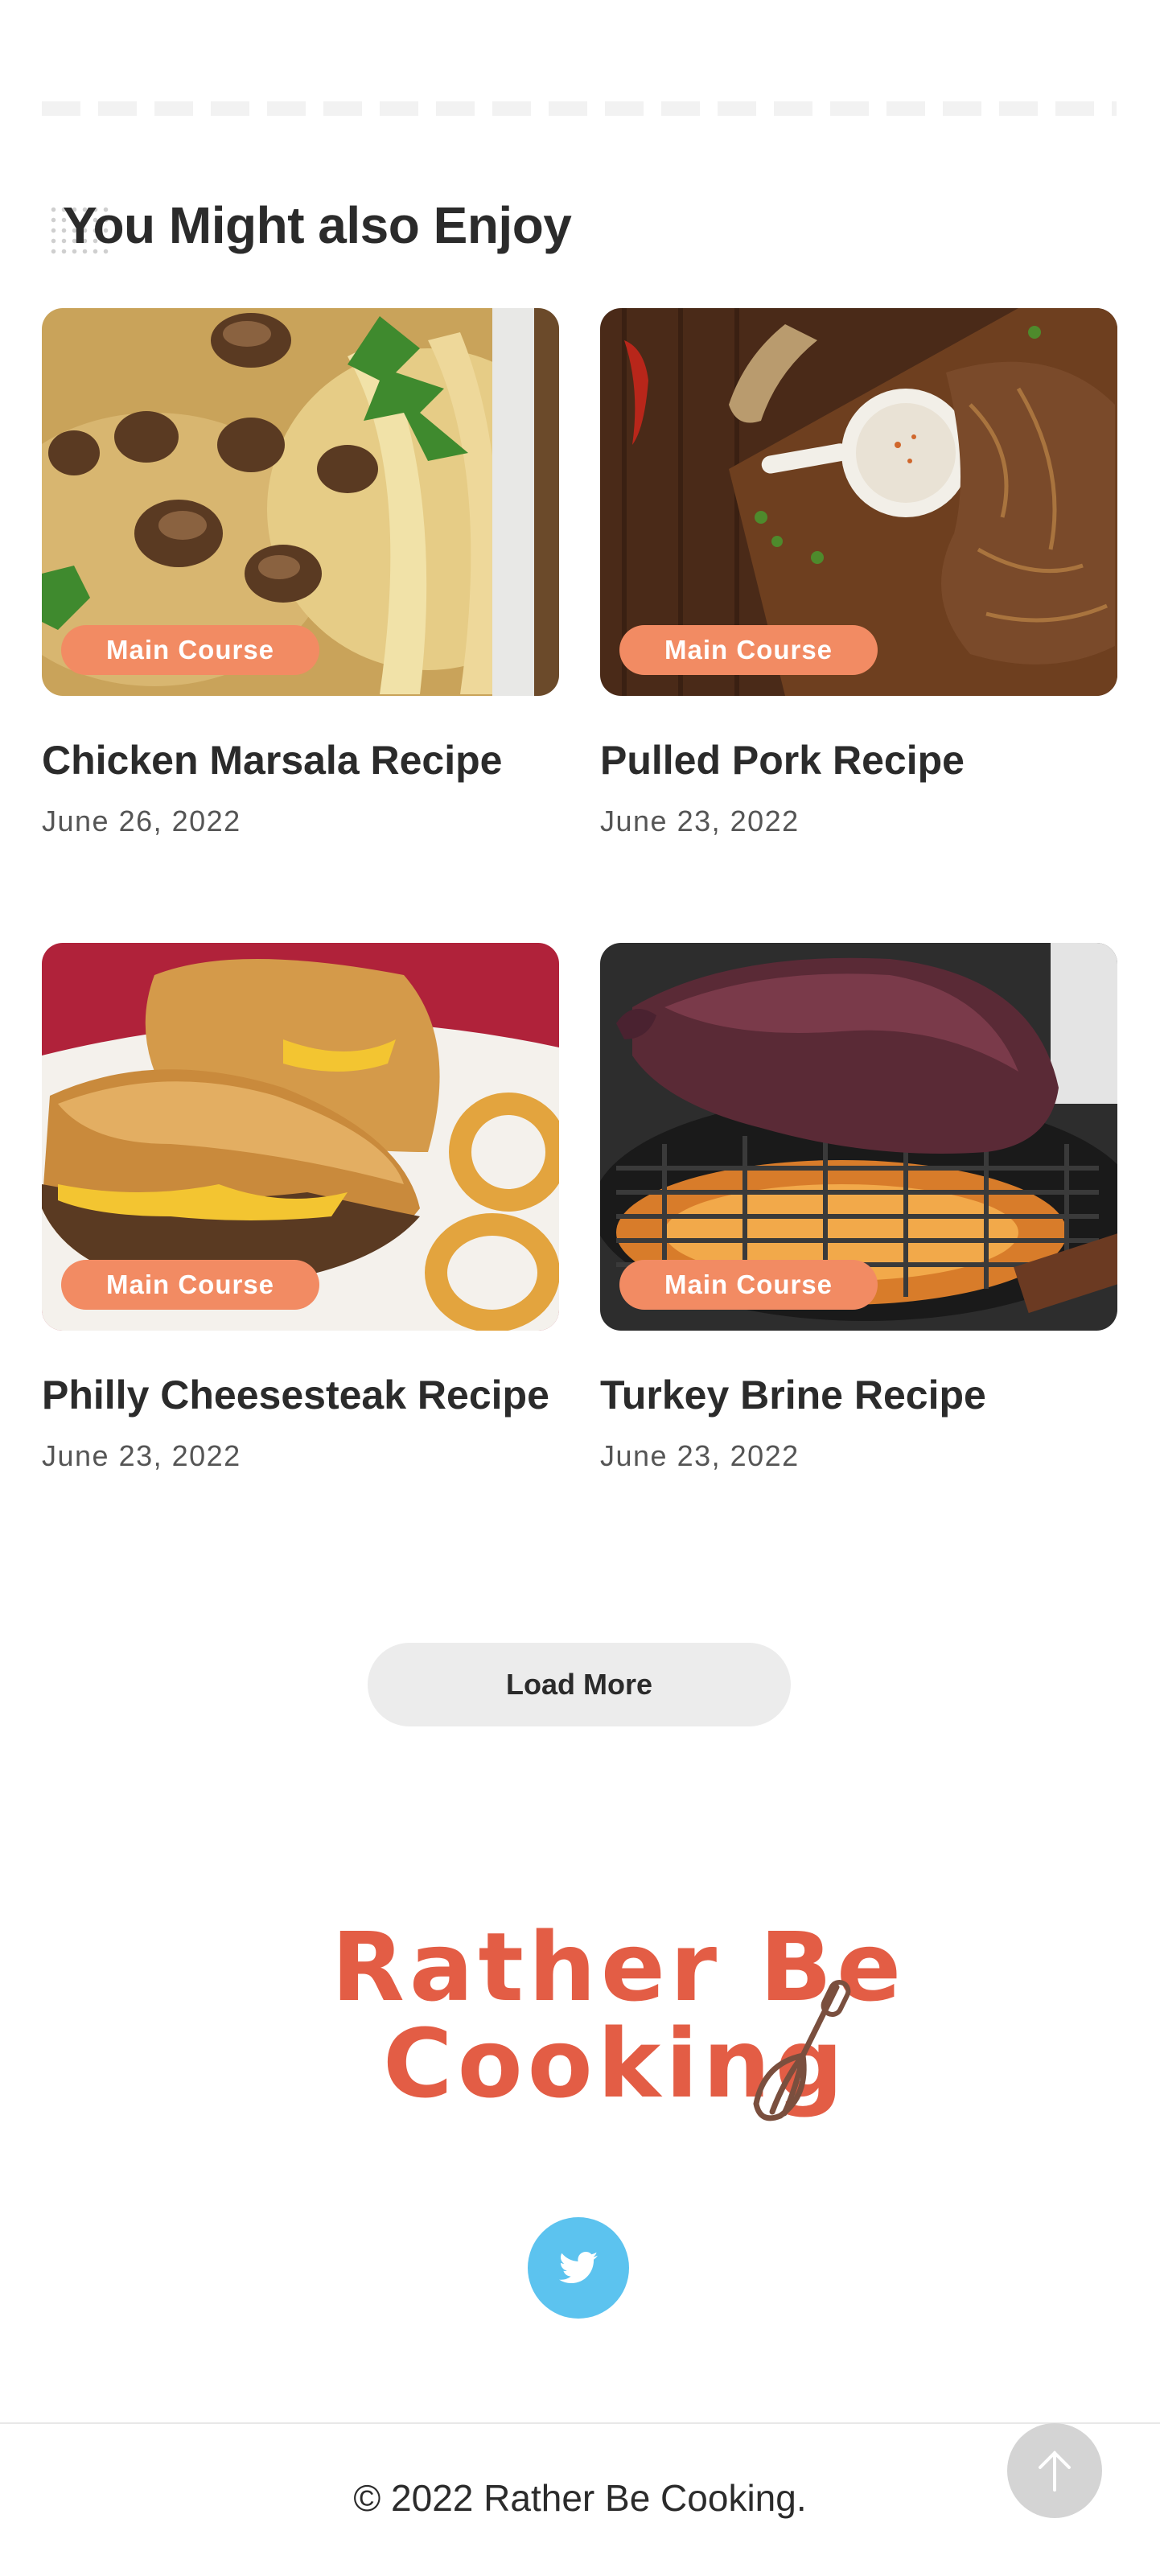  I want to click on related-posts-header: You Might also Enjoy, so click(307, 225).